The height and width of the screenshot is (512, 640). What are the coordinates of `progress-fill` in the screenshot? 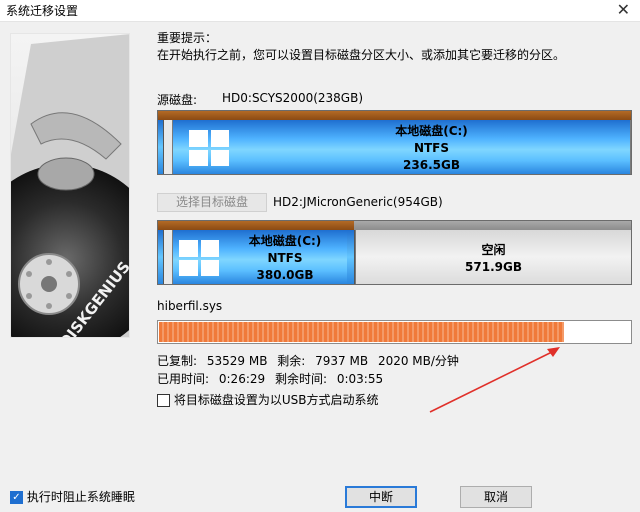 It's located at (361, 332).